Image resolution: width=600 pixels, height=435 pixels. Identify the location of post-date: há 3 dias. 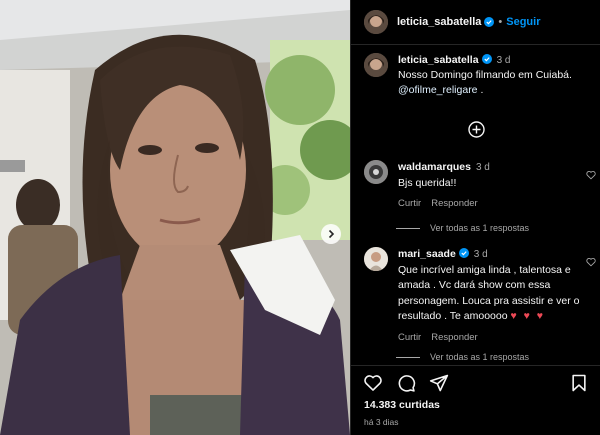
(381, 422).